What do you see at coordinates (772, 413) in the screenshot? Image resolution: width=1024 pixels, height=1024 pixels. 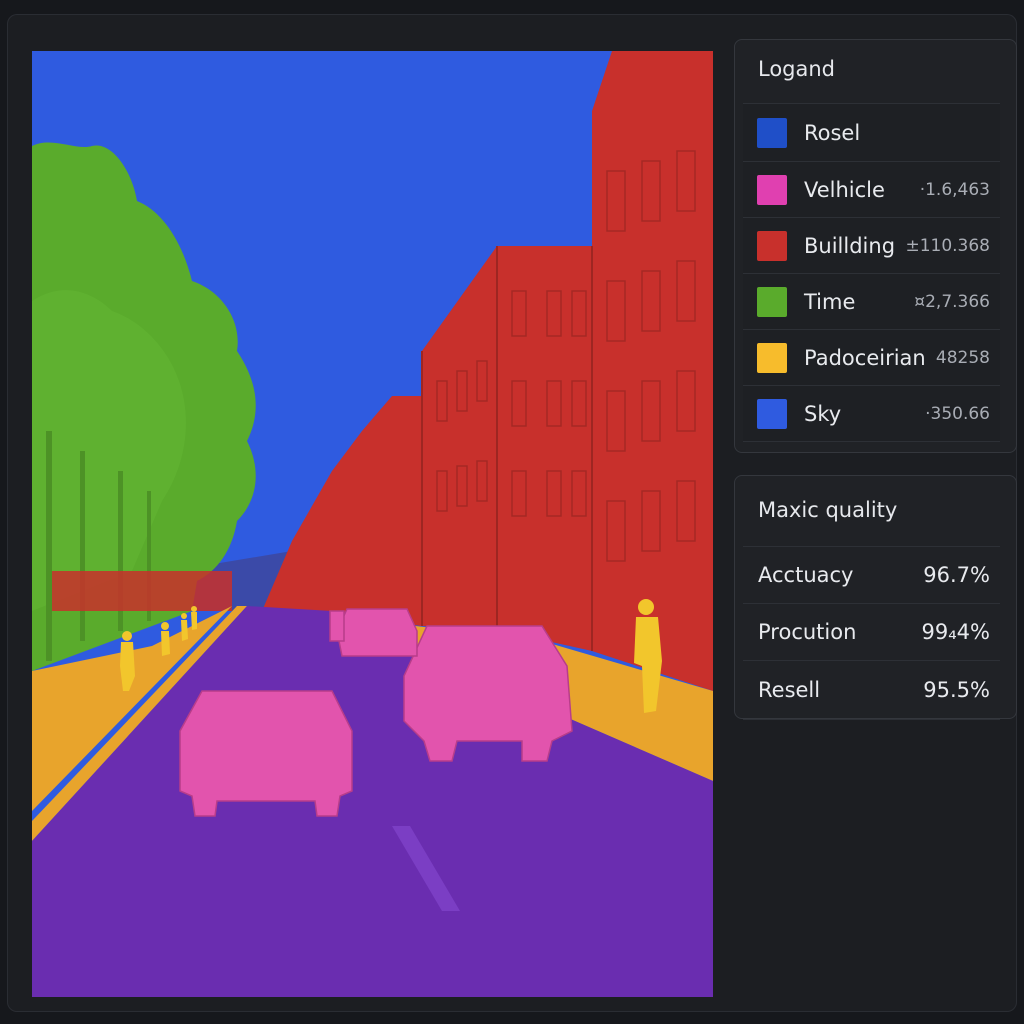 I see `swatch-sky` at bounding box center [772, 413].